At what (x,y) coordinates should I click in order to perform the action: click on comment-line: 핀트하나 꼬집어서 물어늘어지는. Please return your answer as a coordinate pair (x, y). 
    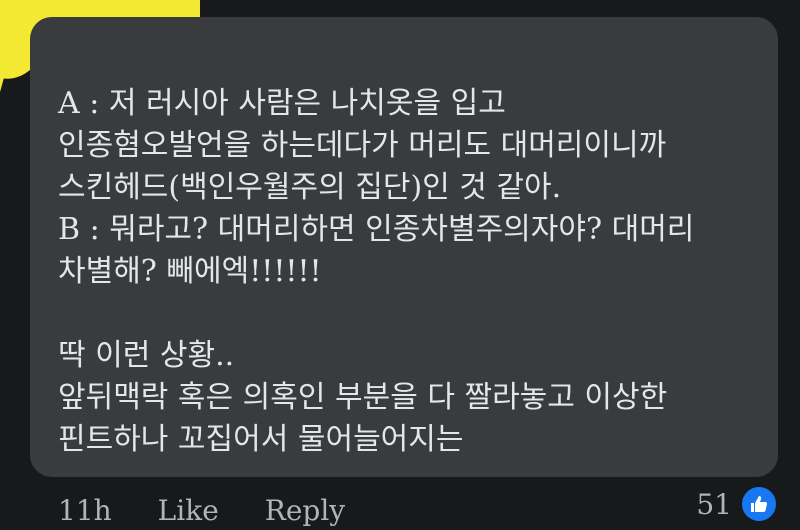
    Looking at the image, I should click on (261, 439).